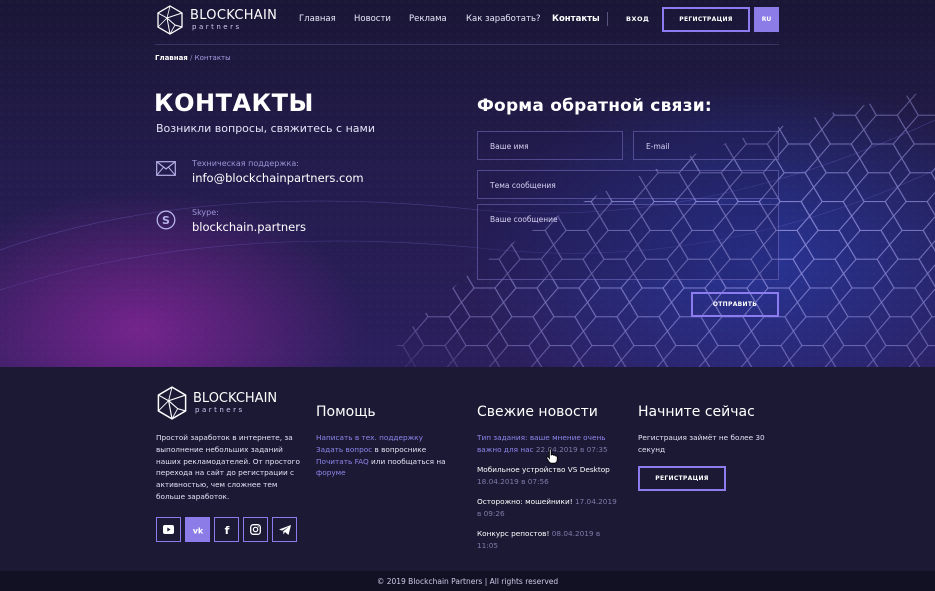  I want to click on page-title: КОНТАКТЫ, so click(234, 103).